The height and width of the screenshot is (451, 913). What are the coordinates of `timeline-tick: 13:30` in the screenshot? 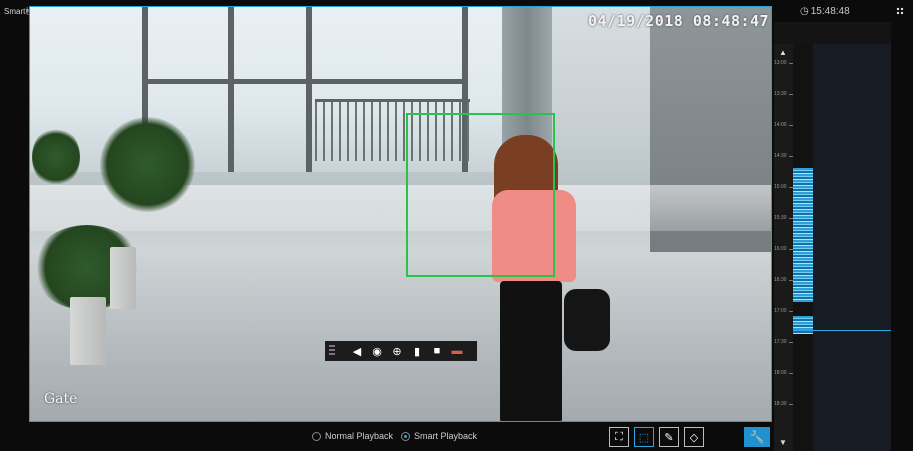 It's located at (784, 94).